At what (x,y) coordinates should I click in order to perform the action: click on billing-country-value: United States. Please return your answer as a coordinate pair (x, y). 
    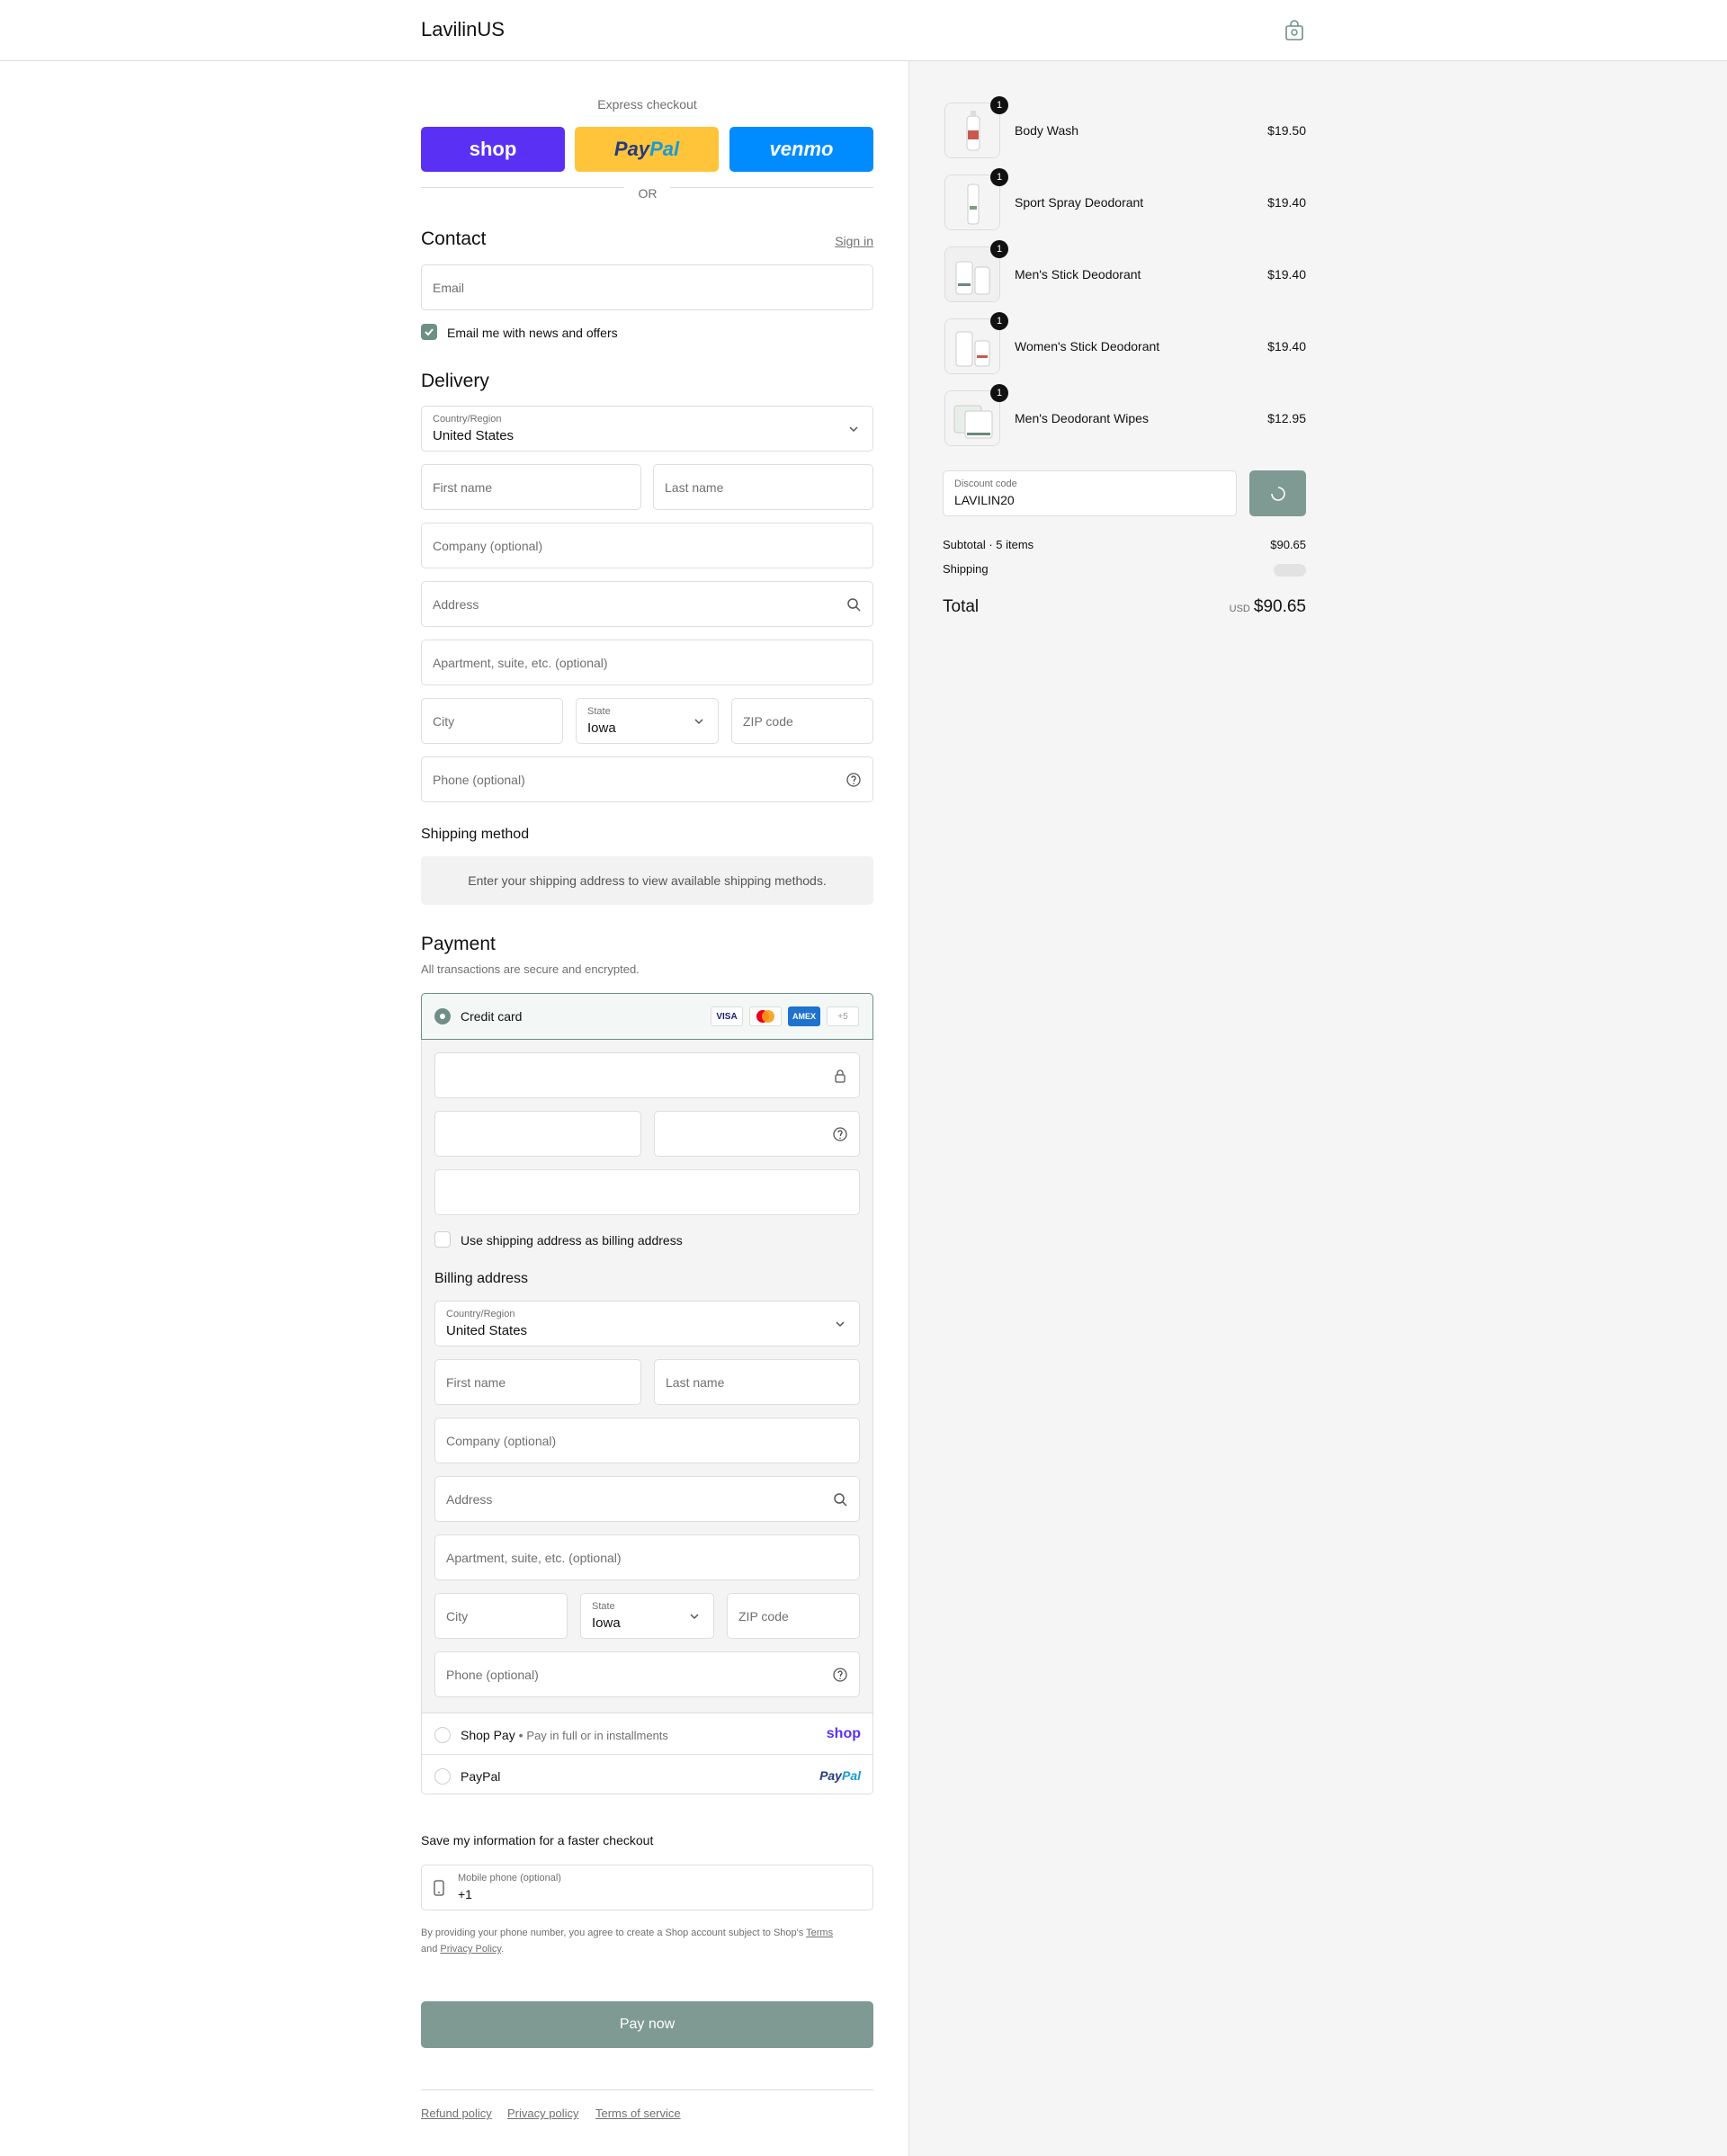
    Looking at the image, I should click on (487, 1330).